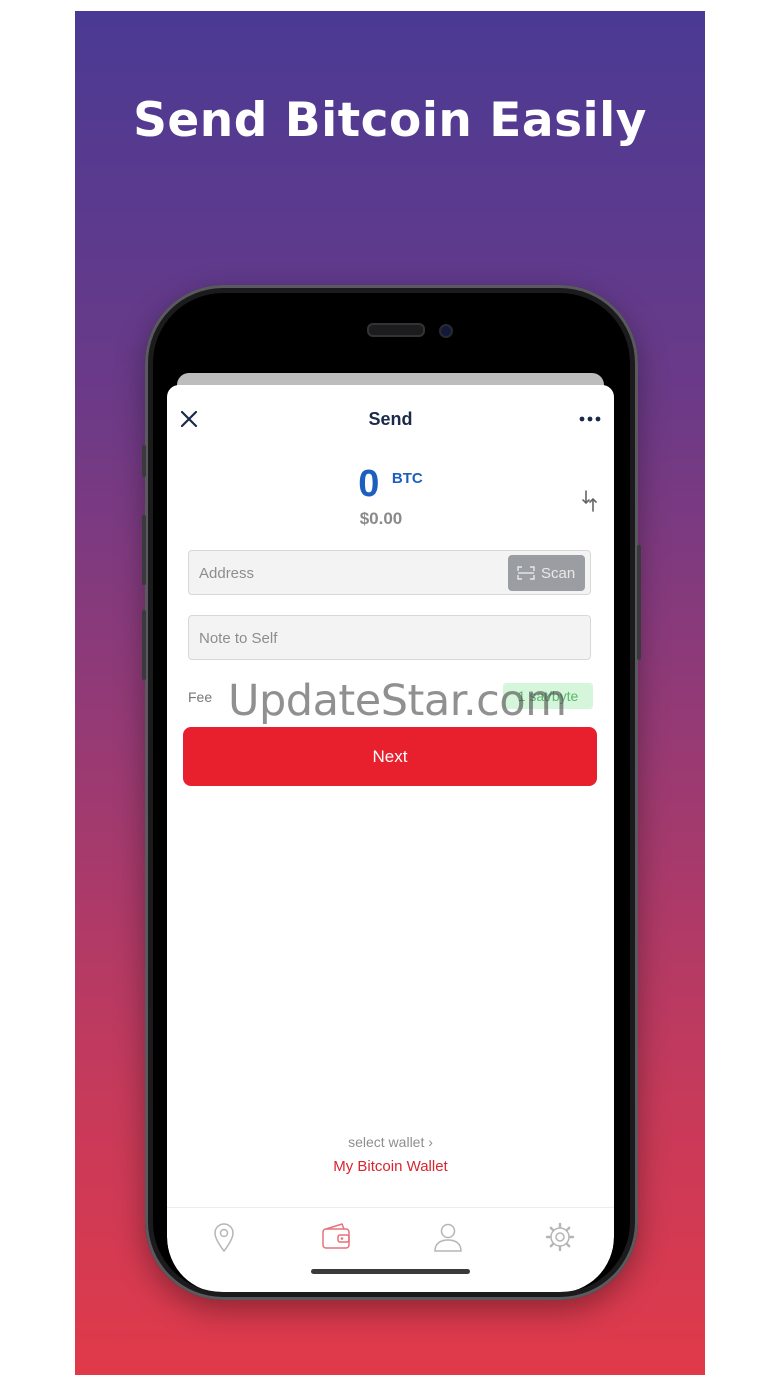 The image size is (780, 1387). Describe the element at coordinates (590, 415) in the screenshot. I see `more-options-button` at that location.